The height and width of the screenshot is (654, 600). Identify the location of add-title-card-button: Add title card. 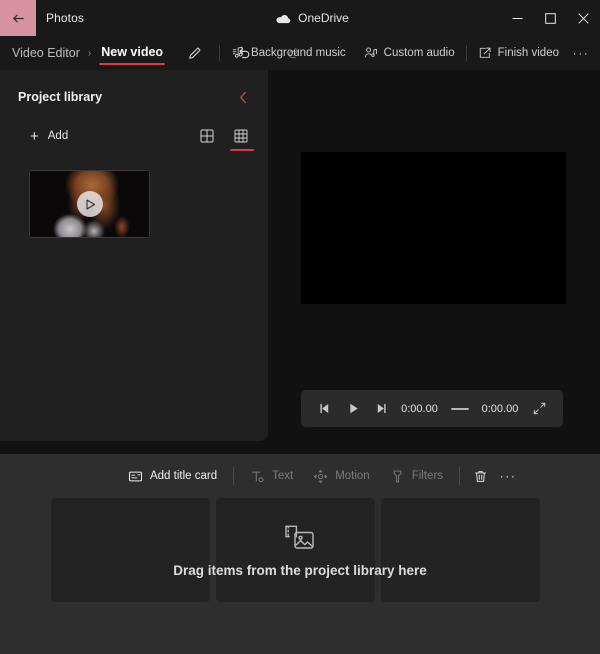
(172, 476).